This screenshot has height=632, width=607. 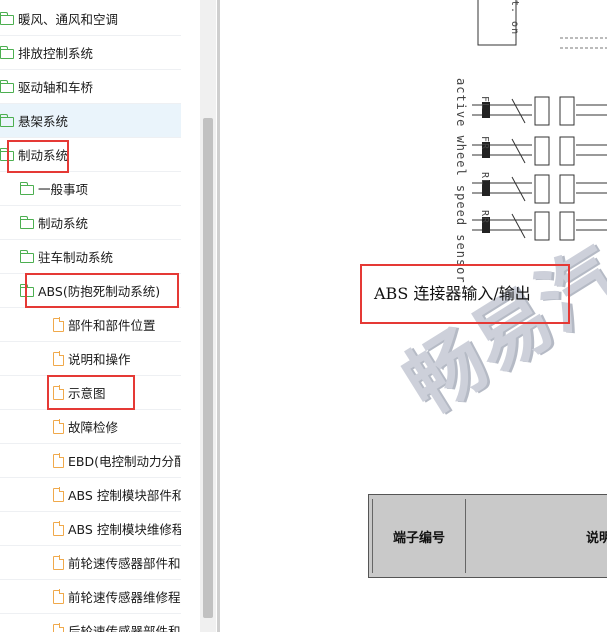 I want to click on connector-label: t. on, so click(x=514, y=18).